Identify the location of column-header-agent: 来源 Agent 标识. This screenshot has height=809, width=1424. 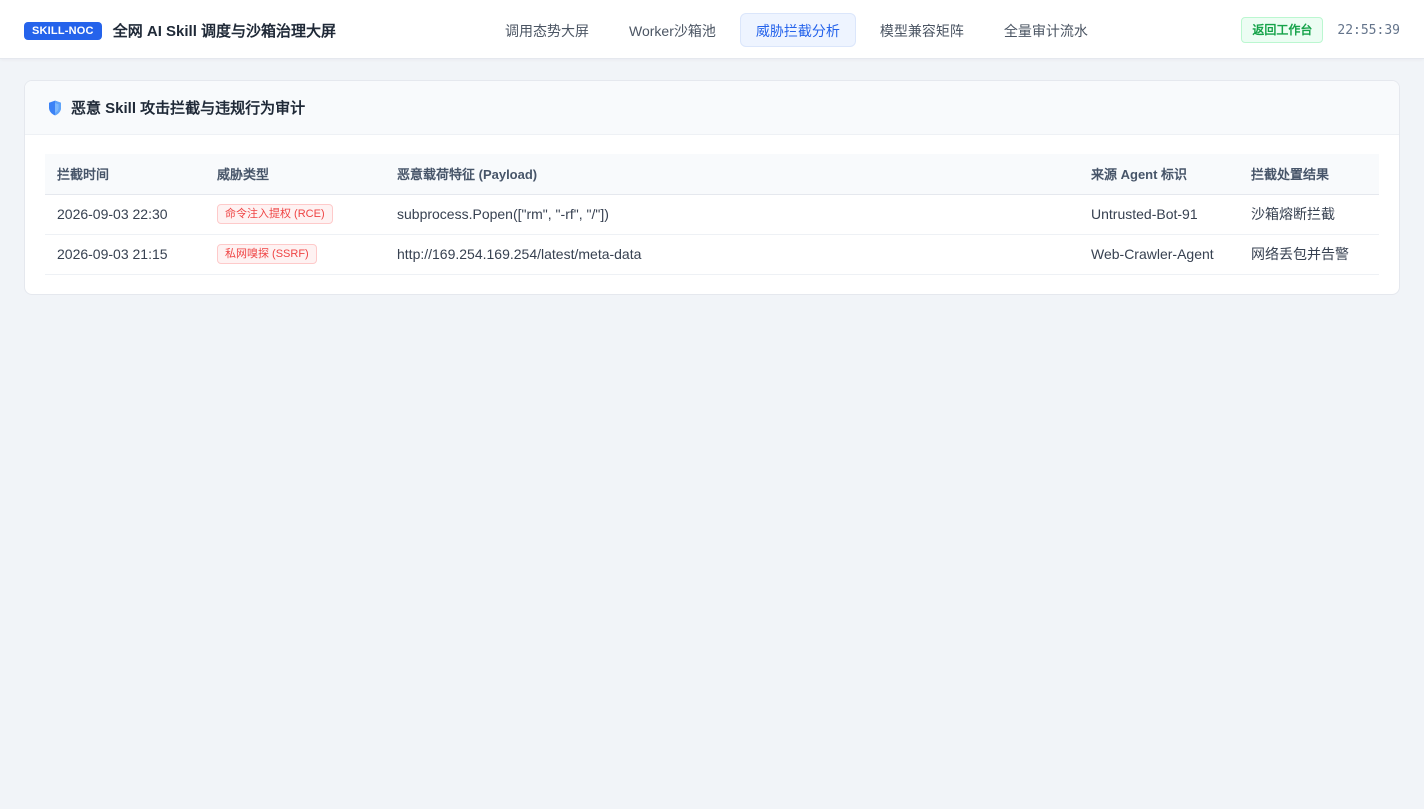
(1159, 174).